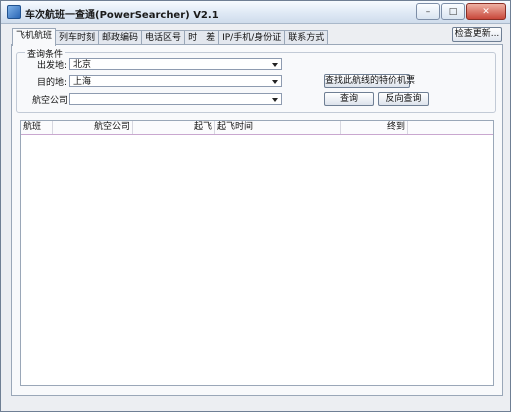 The height and width of the screenshot is (412, 511). I want to click on col-arrival: 终到, so click(374, 127).